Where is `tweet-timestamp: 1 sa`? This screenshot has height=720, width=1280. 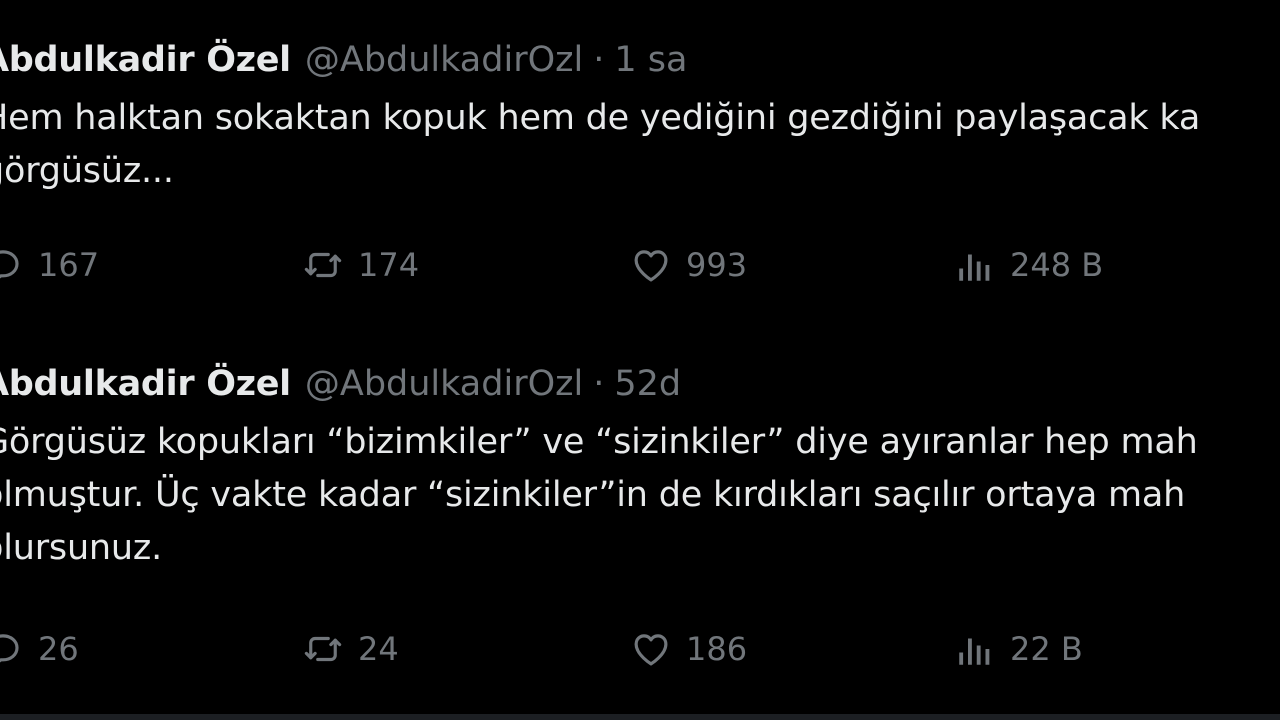
tweet-timestamp: 1 sa is located at coordinates (650, 60).